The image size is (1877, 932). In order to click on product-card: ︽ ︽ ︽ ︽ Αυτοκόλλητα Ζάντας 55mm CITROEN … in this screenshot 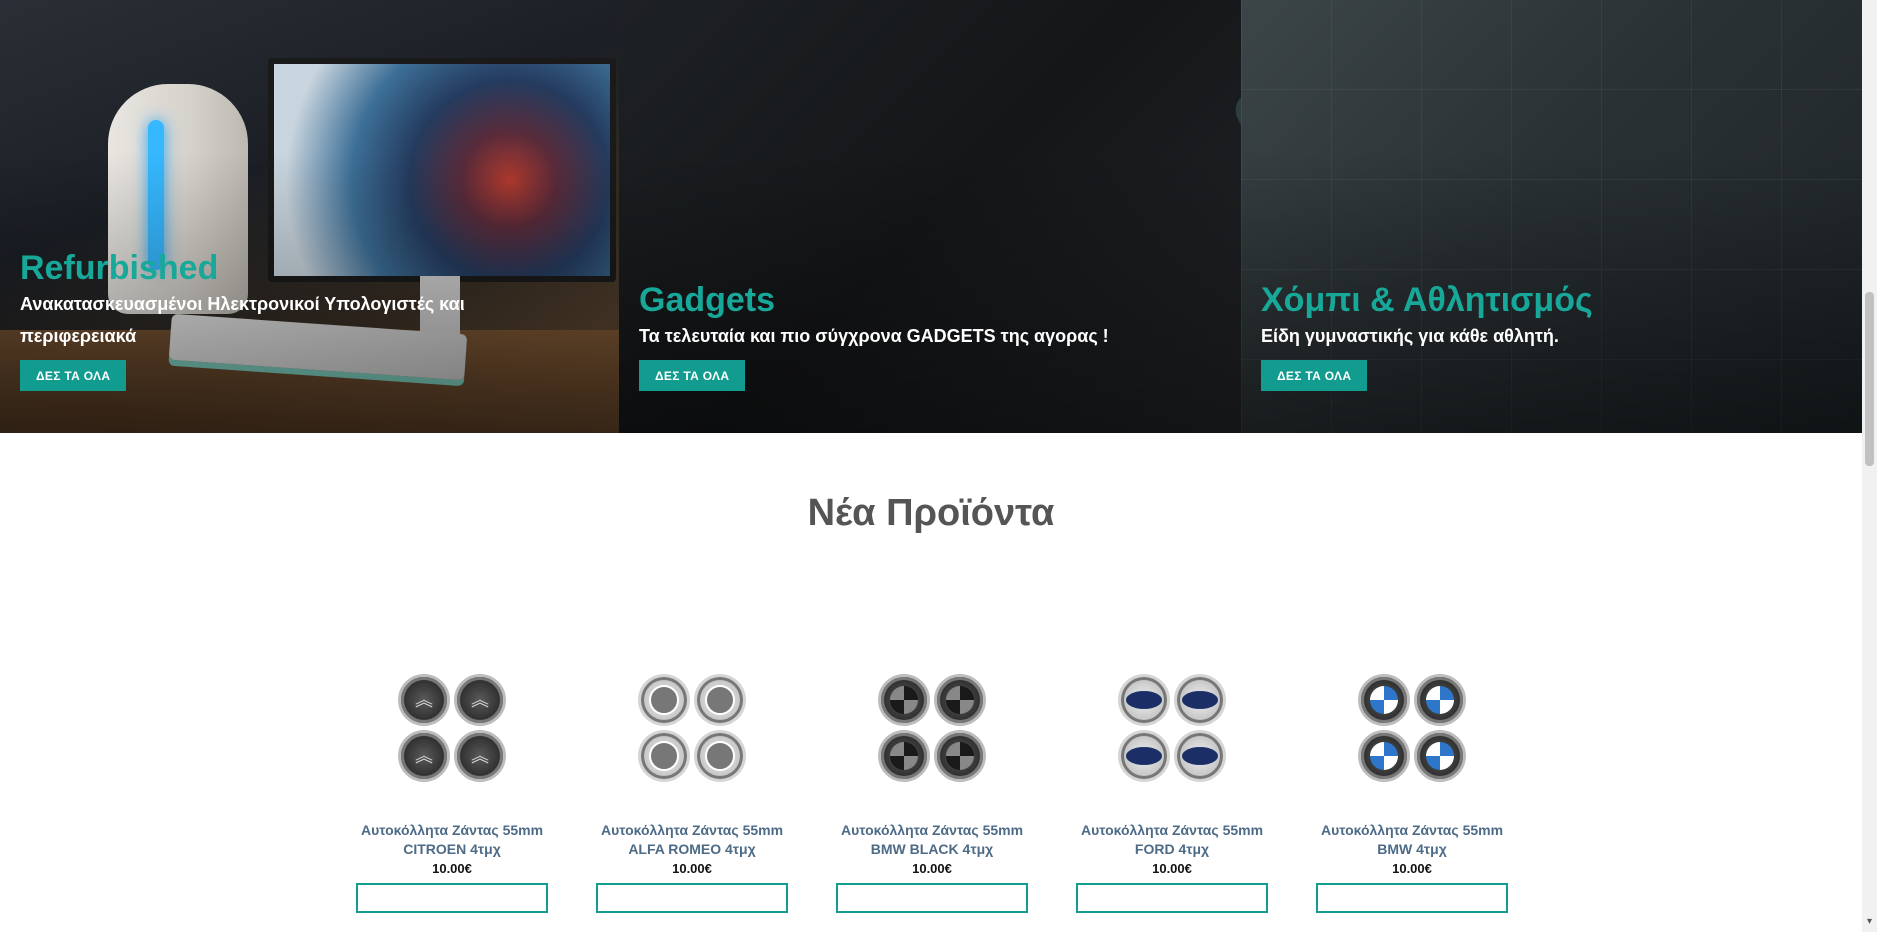, I will do `click(452, 781)`.